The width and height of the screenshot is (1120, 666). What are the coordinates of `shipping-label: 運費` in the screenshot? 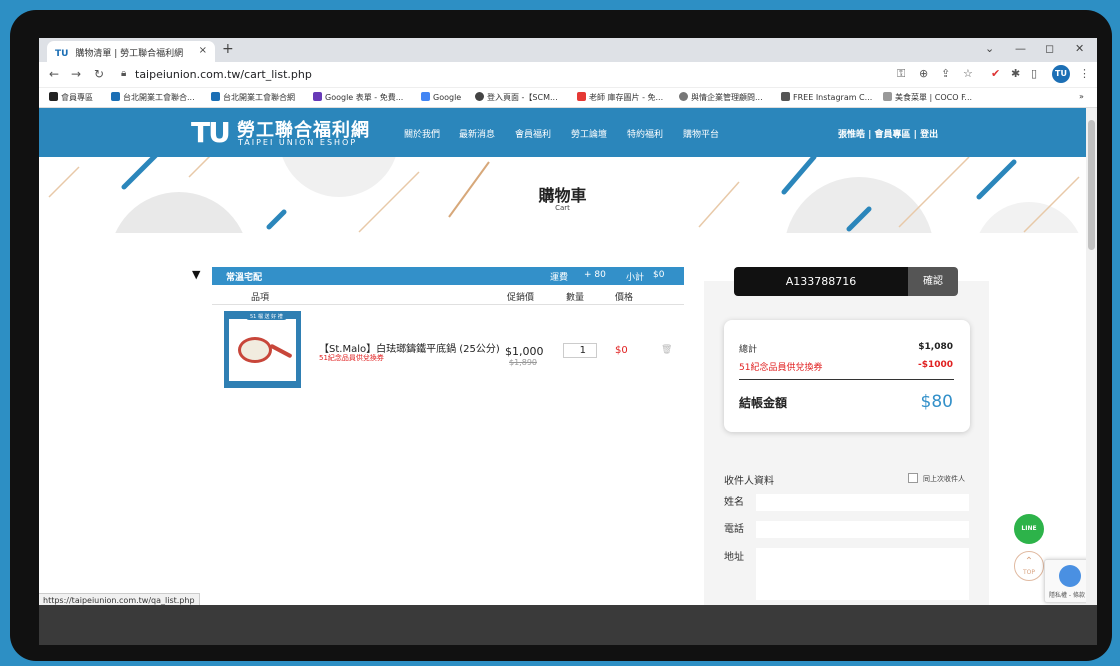 It's located at (559, 278).